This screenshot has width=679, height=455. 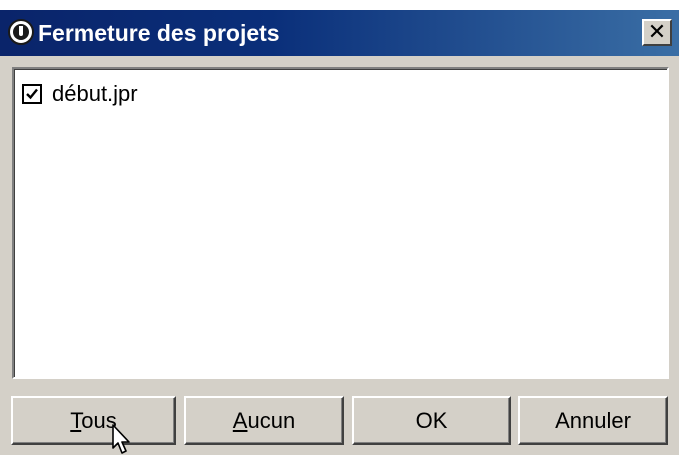 I want to click on window-title: Fermeture des projets, so click(x=159, y=33).